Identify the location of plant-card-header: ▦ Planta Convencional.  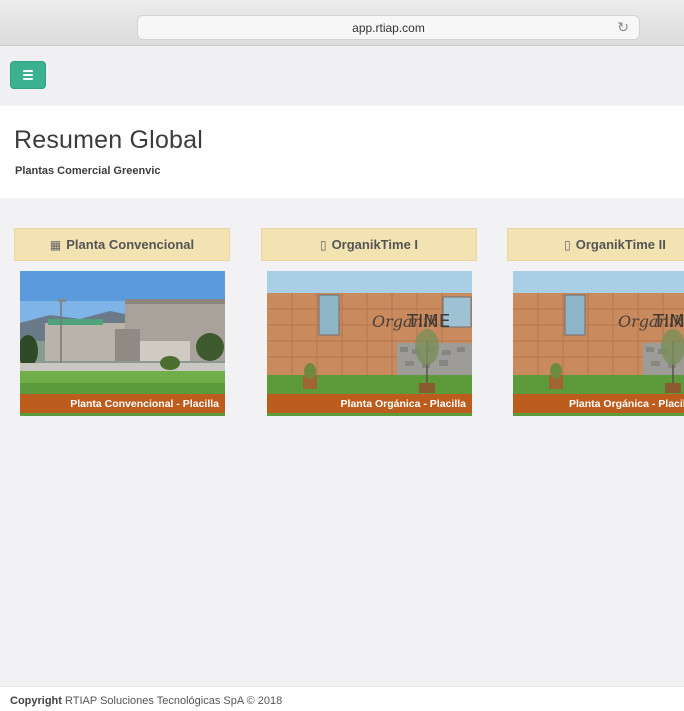
(122, 244).